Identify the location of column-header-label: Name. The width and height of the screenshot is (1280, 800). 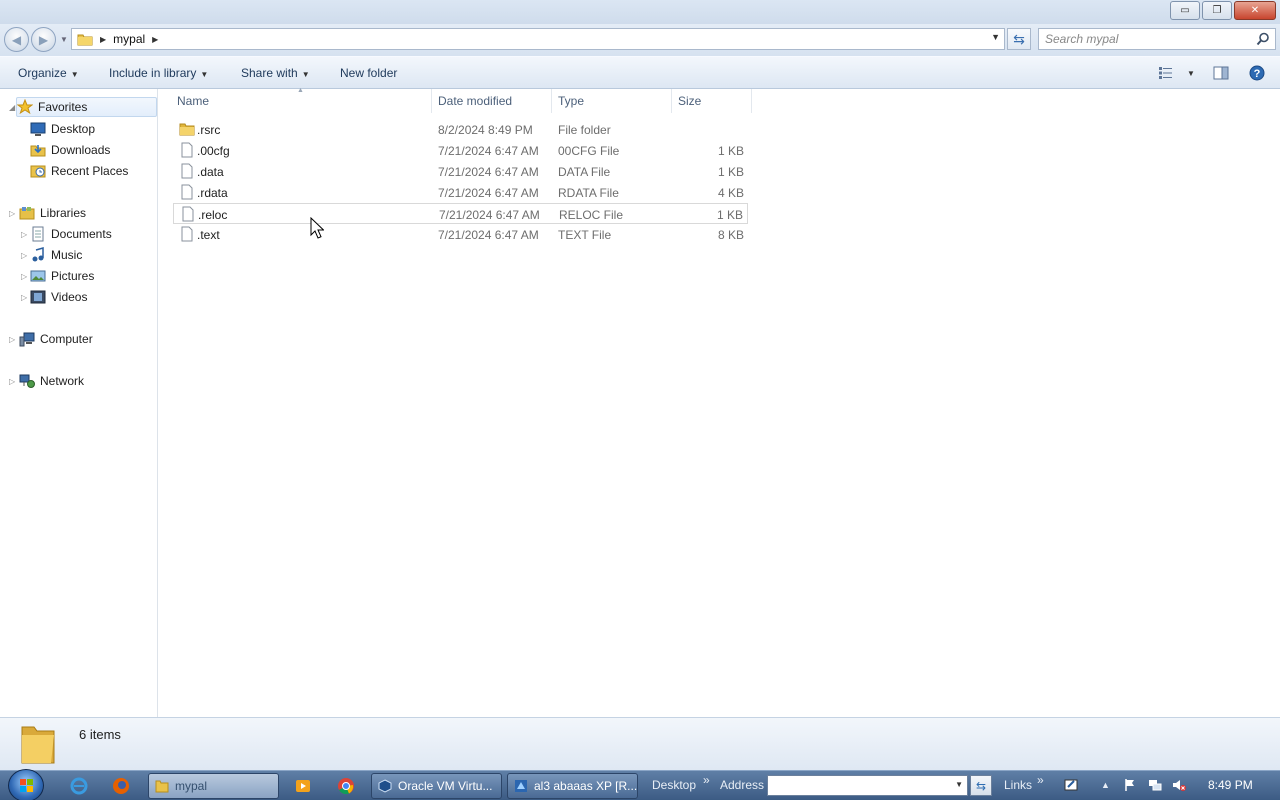
(193, 101).